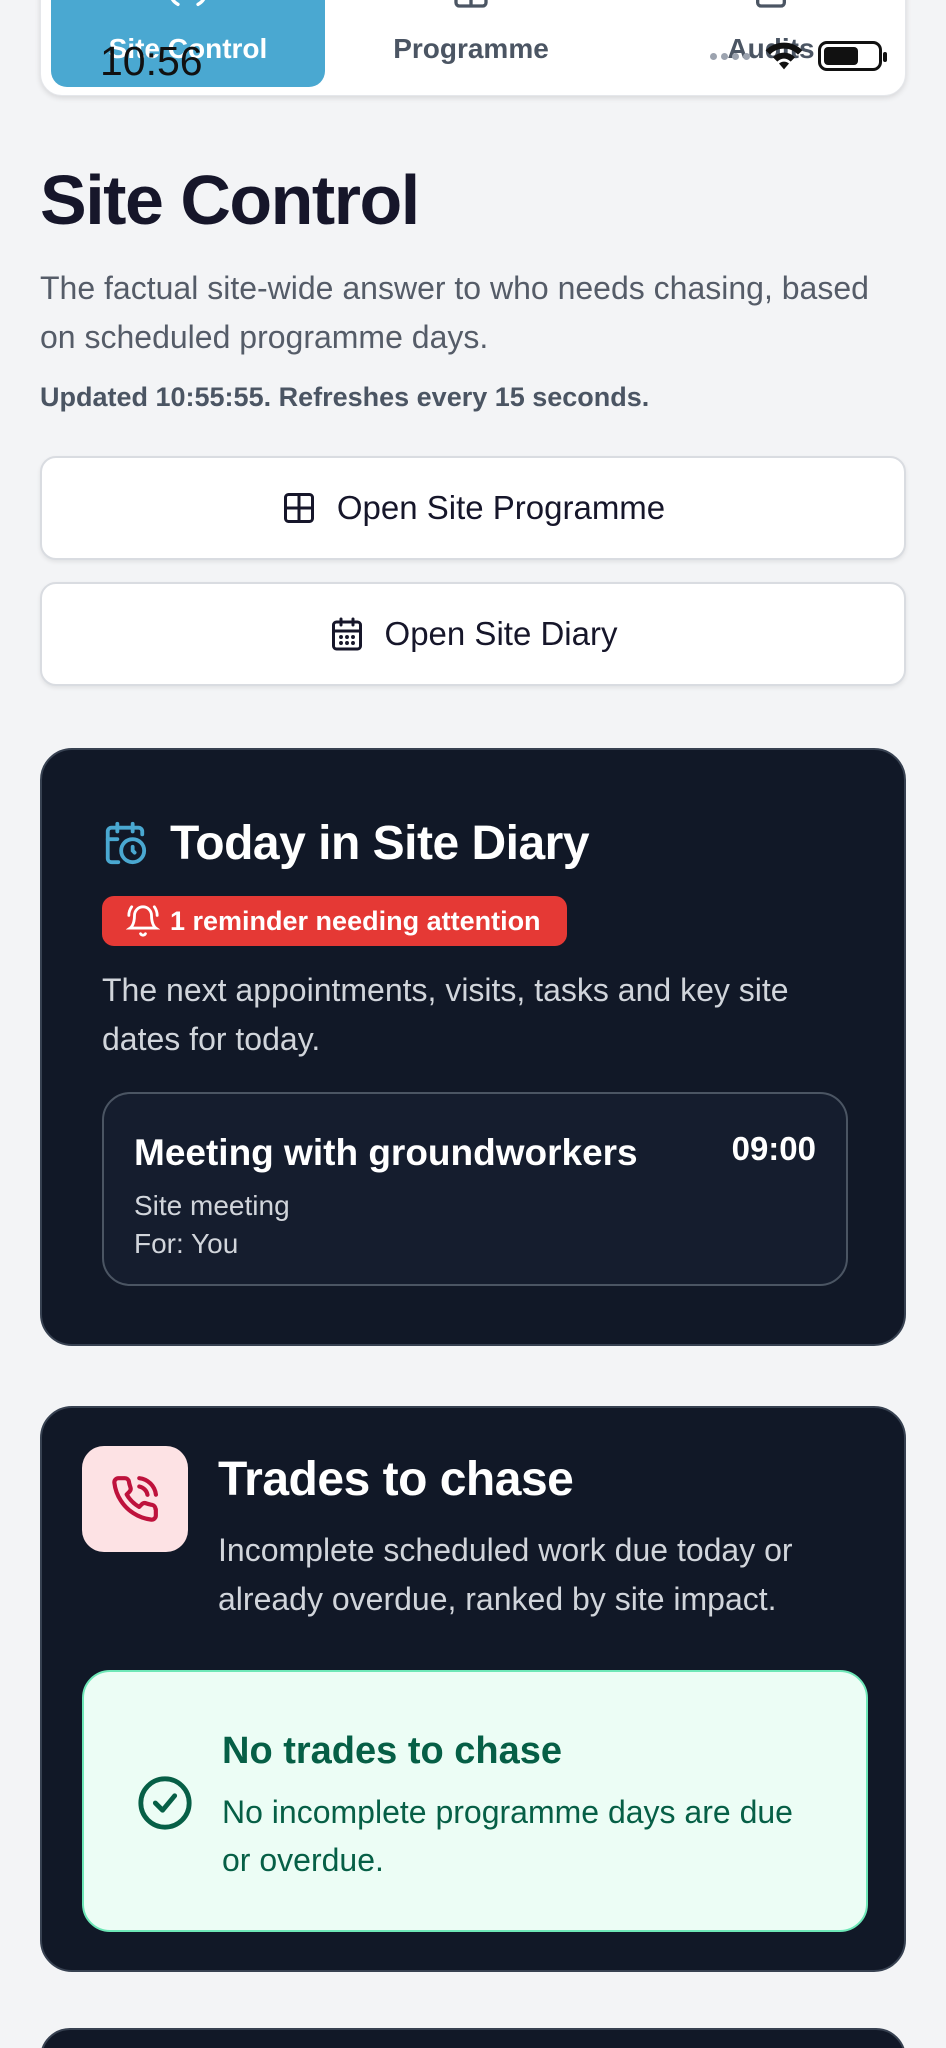 The image size is (946, 2048). What do you see at coordinates (151, 61) in the screenshot?
I see `status-time: 10:56` at bounding box center [151, 61].